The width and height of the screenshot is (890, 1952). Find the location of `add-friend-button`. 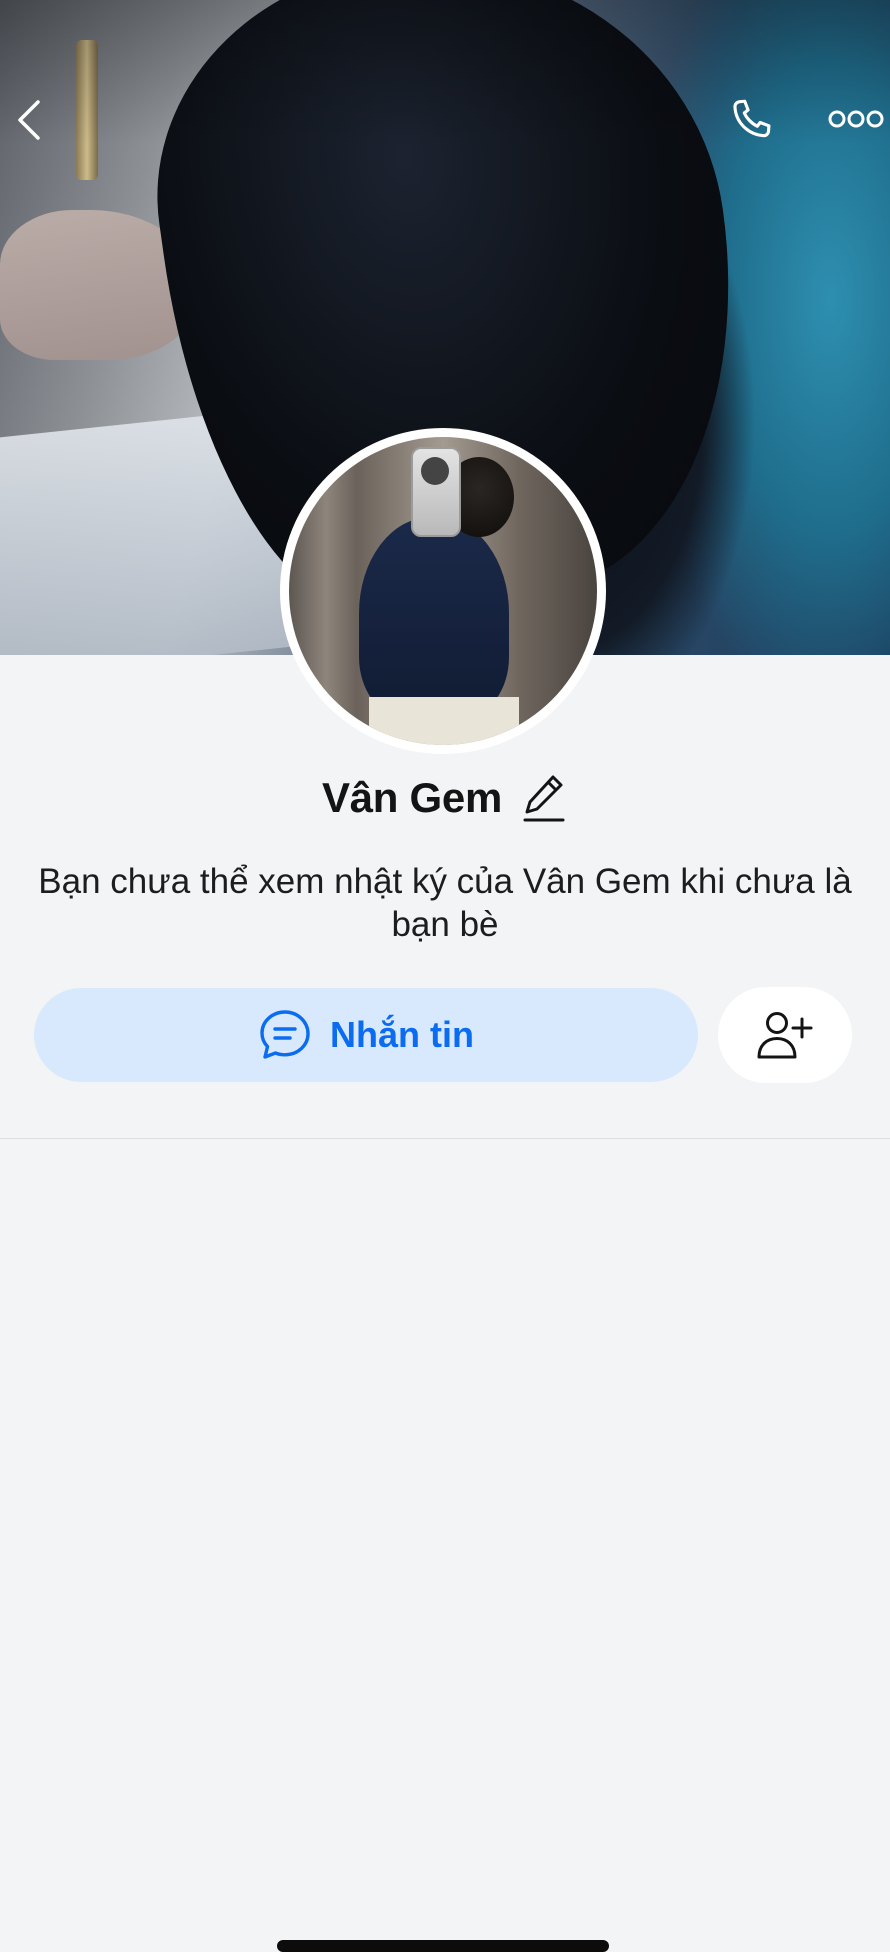

add-friend-button is located at coordinates (785, 1035).